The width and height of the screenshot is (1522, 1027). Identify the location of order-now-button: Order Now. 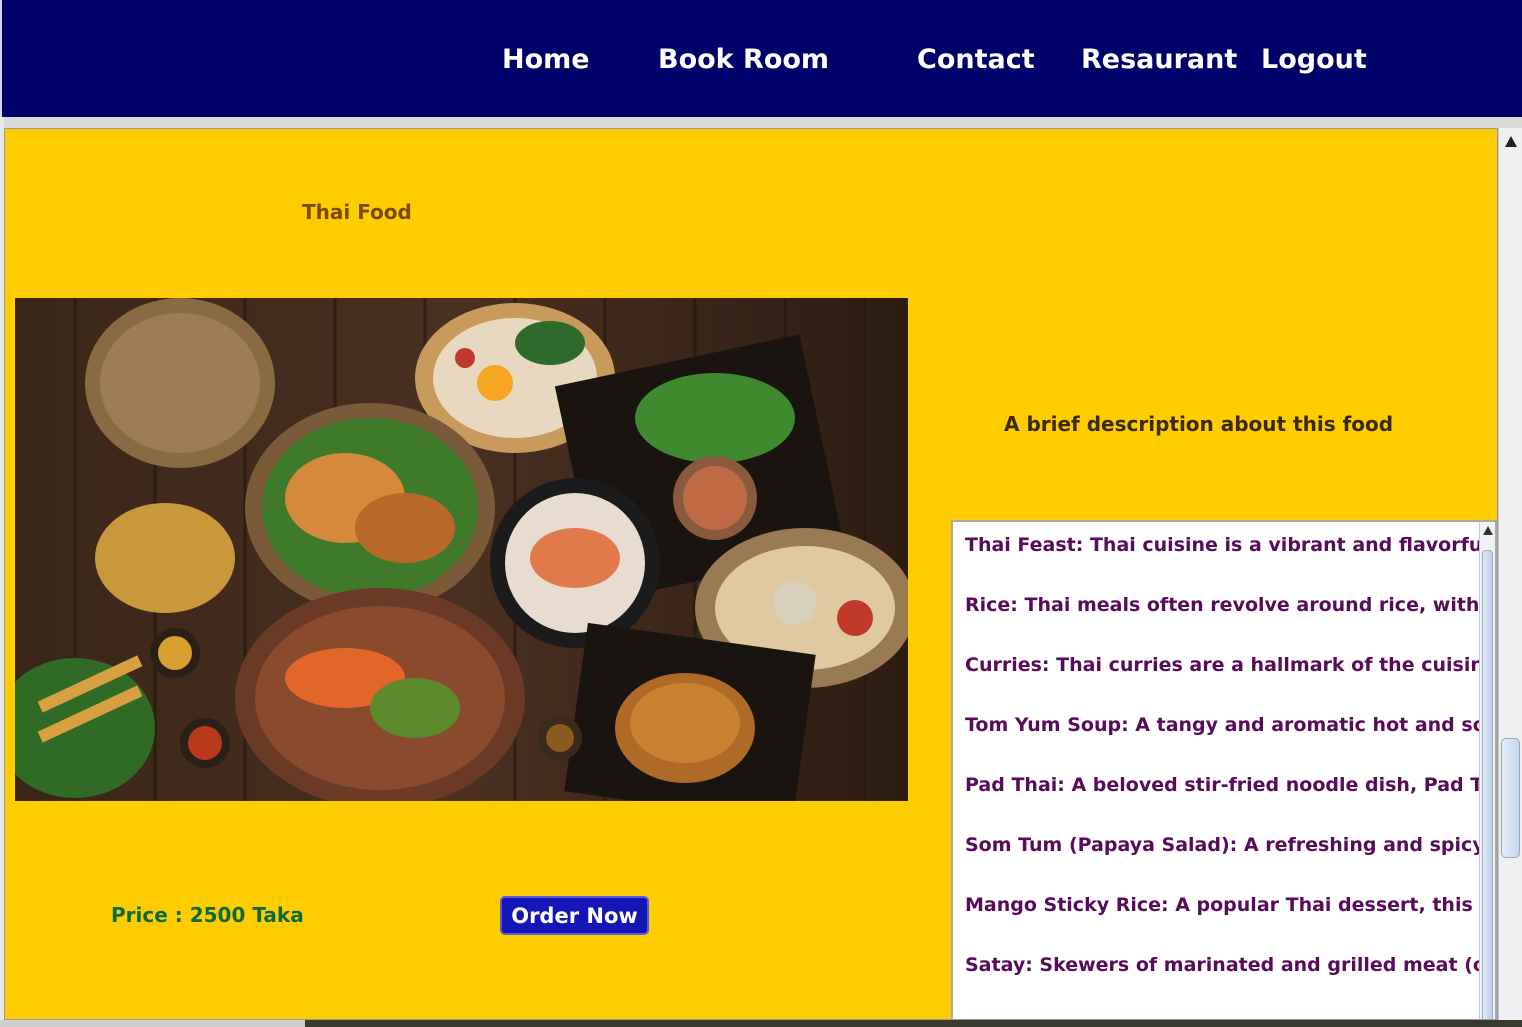
(574, 915).